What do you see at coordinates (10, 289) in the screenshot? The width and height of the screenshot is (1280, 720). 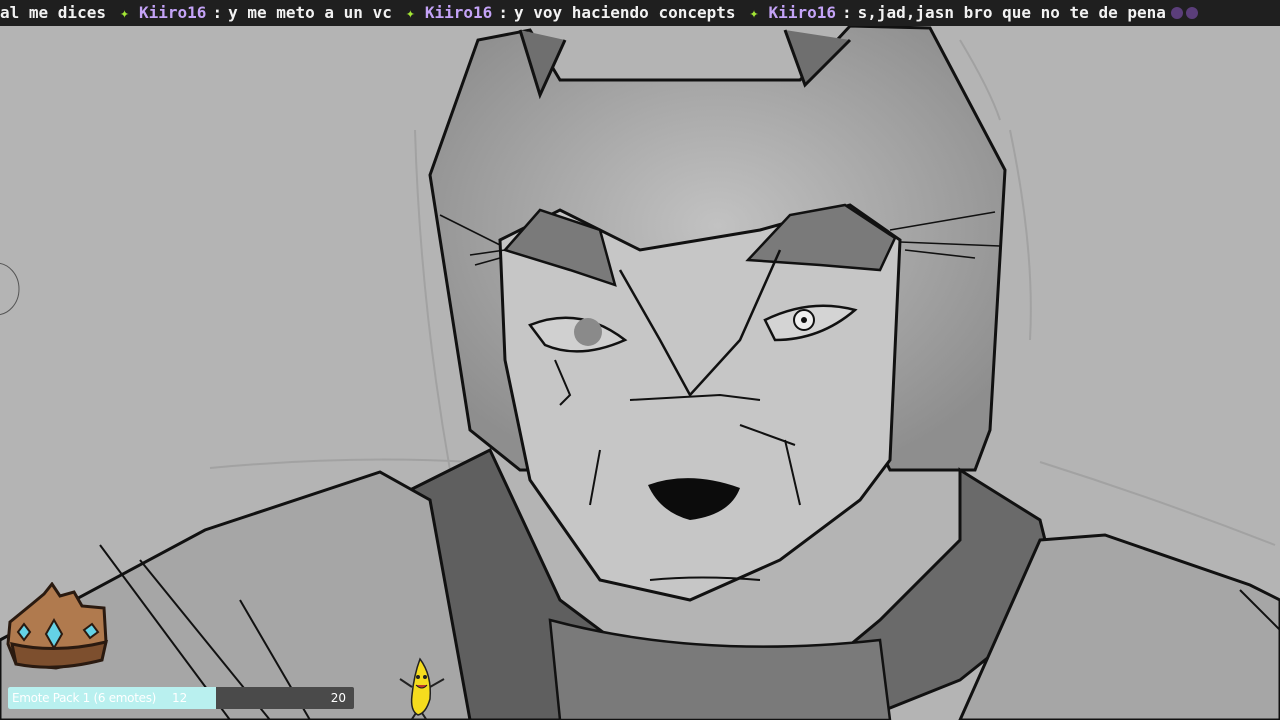 I see `brush-cursor-icon` at bounding box center [10, 289].